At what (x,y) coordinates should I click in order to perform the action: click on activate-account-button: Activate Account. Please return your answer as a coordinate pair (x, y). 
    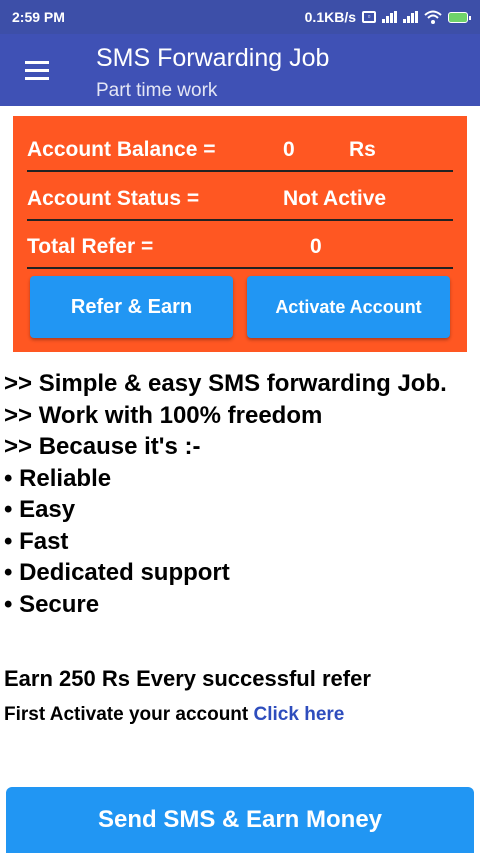
    Looking at the image, I should click on (348, 307).